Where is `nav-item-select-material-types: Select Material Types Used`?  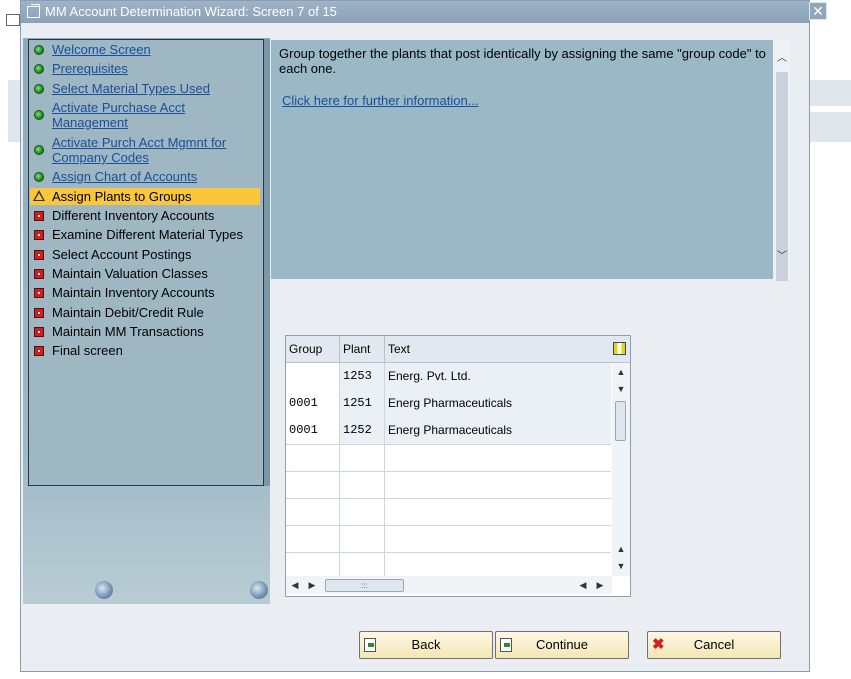 nav-item-select-material-types: Select Material Types Used is located at coordinates (145, 88).